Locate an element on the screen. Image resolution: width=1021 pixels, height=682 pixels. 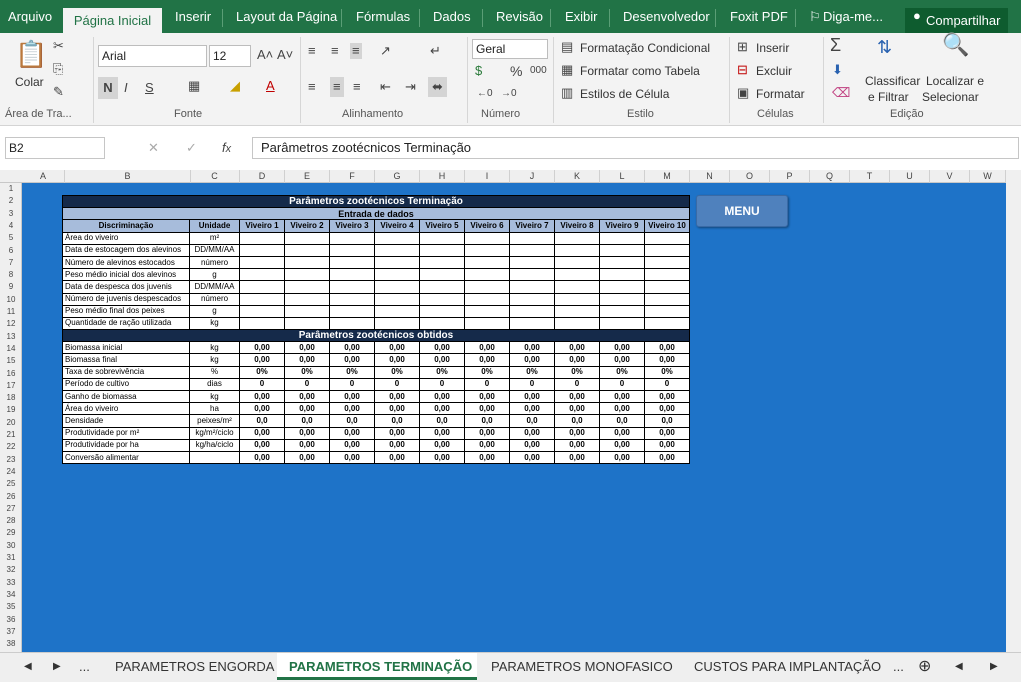
table-title: Parâmetros zootécnicos Terminação is located at coordinates (376, 201).